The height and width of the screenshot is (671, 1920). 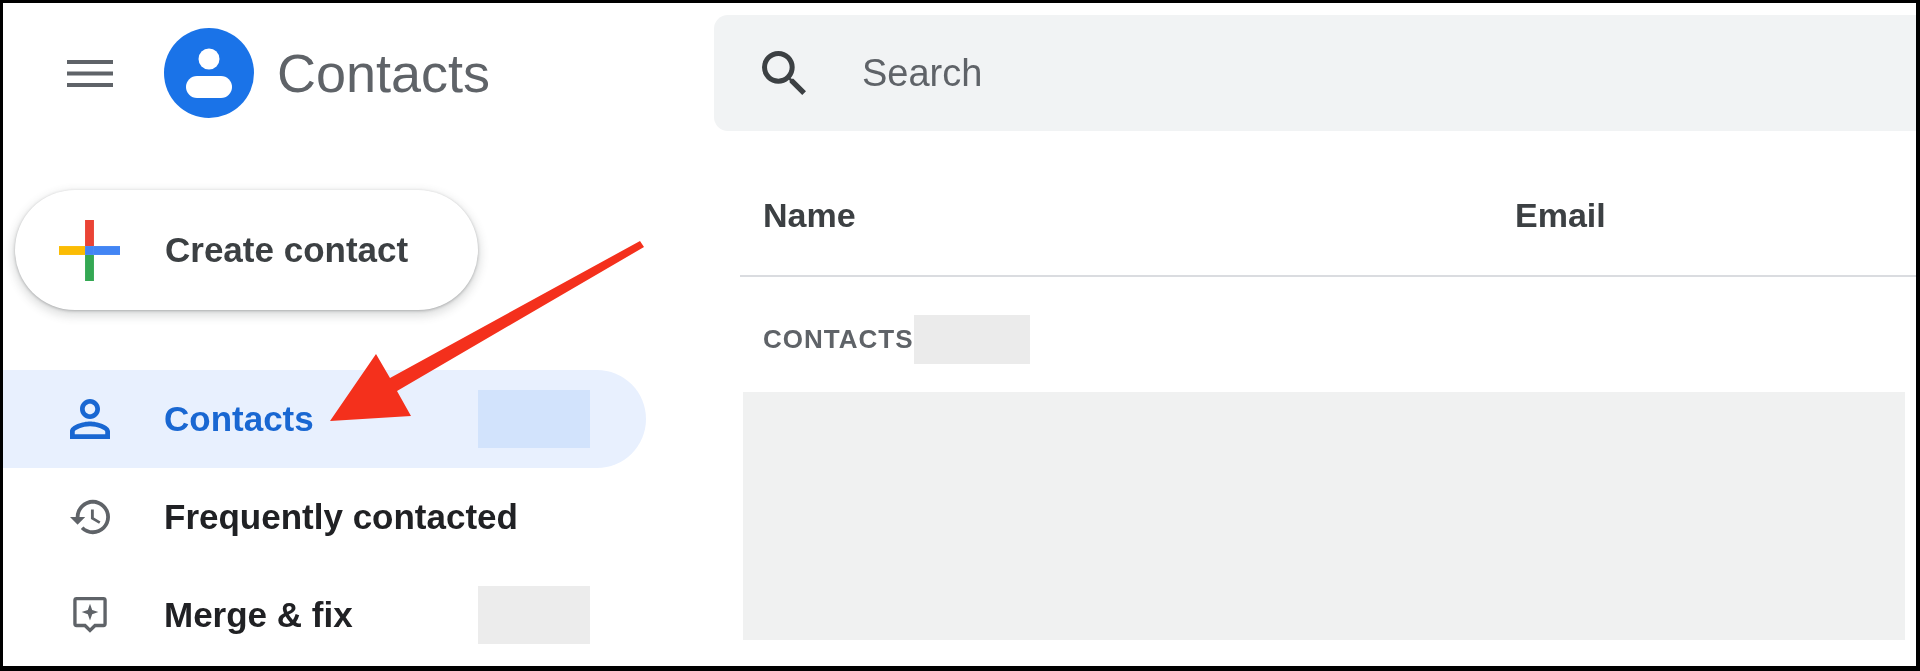 What do you see at coordinates (324, 517) in the screenshot?
I see `sidebar-item: Frequently contacted` at bounding box center [324, 517].